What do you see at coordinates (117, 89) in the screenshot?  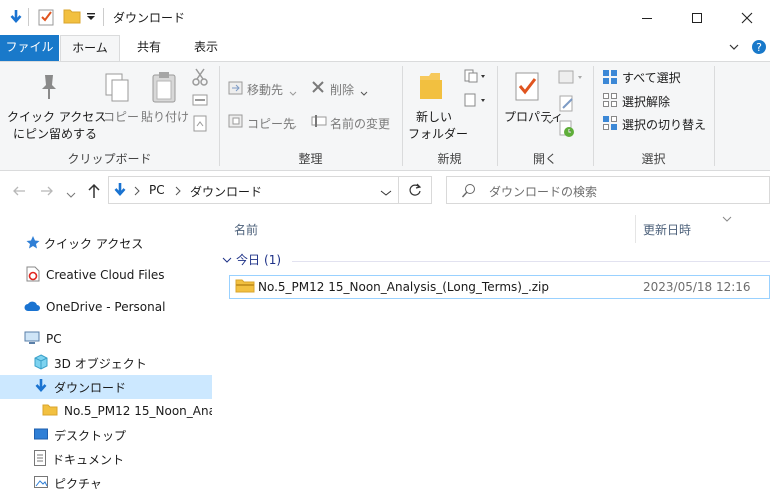 I see `copy-icon` at bounding box center [117, 89].